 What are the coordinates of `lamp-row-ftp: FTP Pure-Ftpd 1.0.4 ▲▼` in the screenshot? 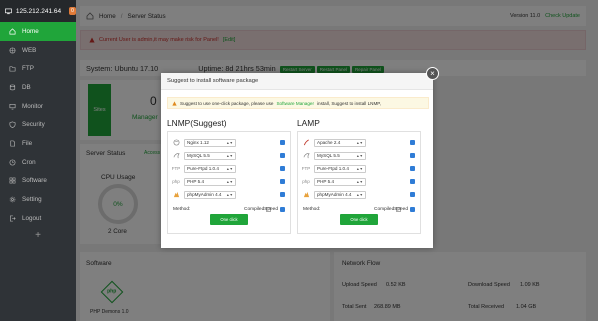 It's located at (359, 168).